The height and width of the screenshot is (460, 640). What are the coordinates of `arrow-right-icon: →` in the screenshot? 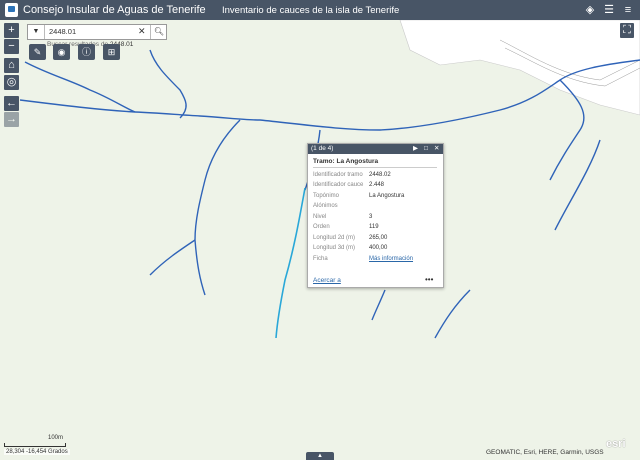 It's located at (11, 119).